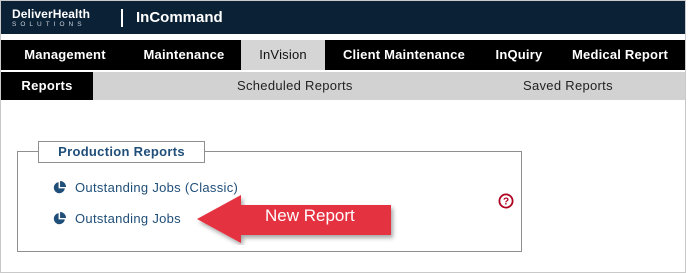 This screenshot has height=273, width=688. I want to click on report-link-outstanding-jobs: Outstanding Jobs, so click(117, 218).